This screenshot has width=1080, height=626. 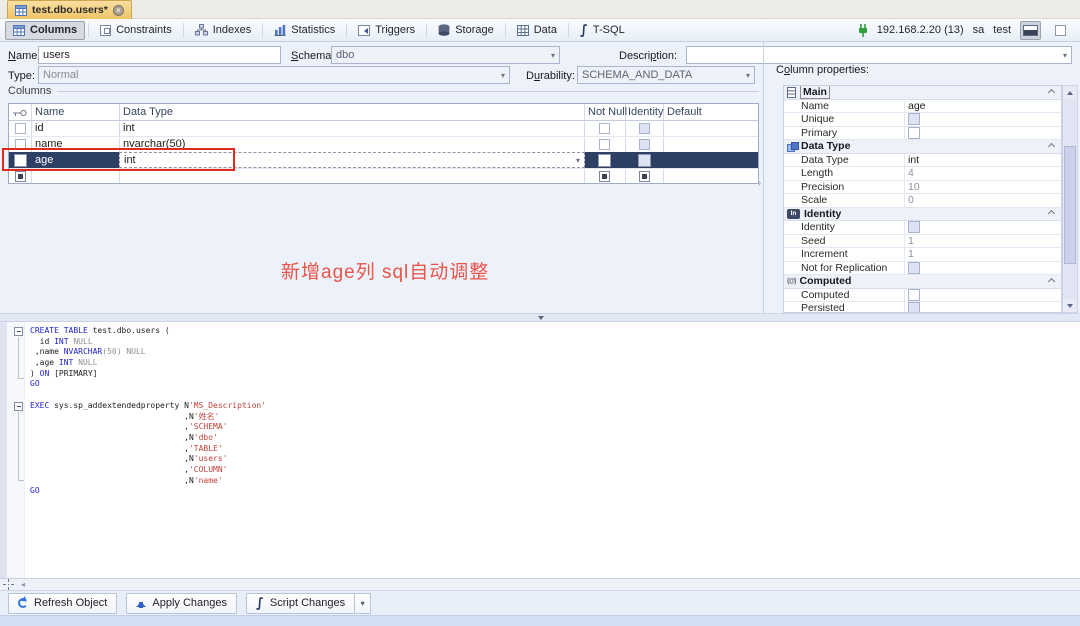 I want to click on horizontal-splitter, so click(x=540, y=317).